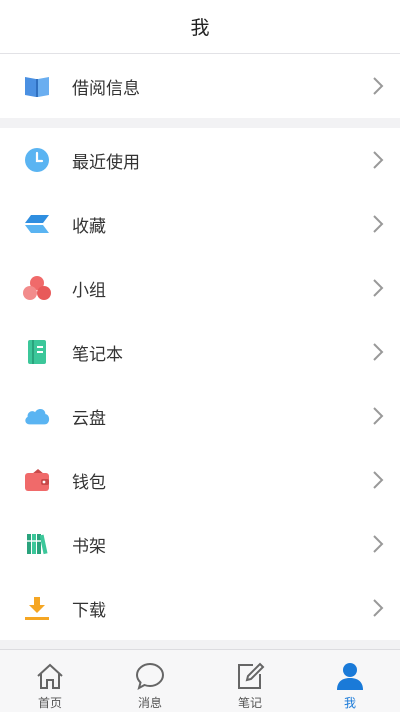 Image resolution: width=400 pixels, height=712 pixels. I want to click on book-icon, so click(37, 86).